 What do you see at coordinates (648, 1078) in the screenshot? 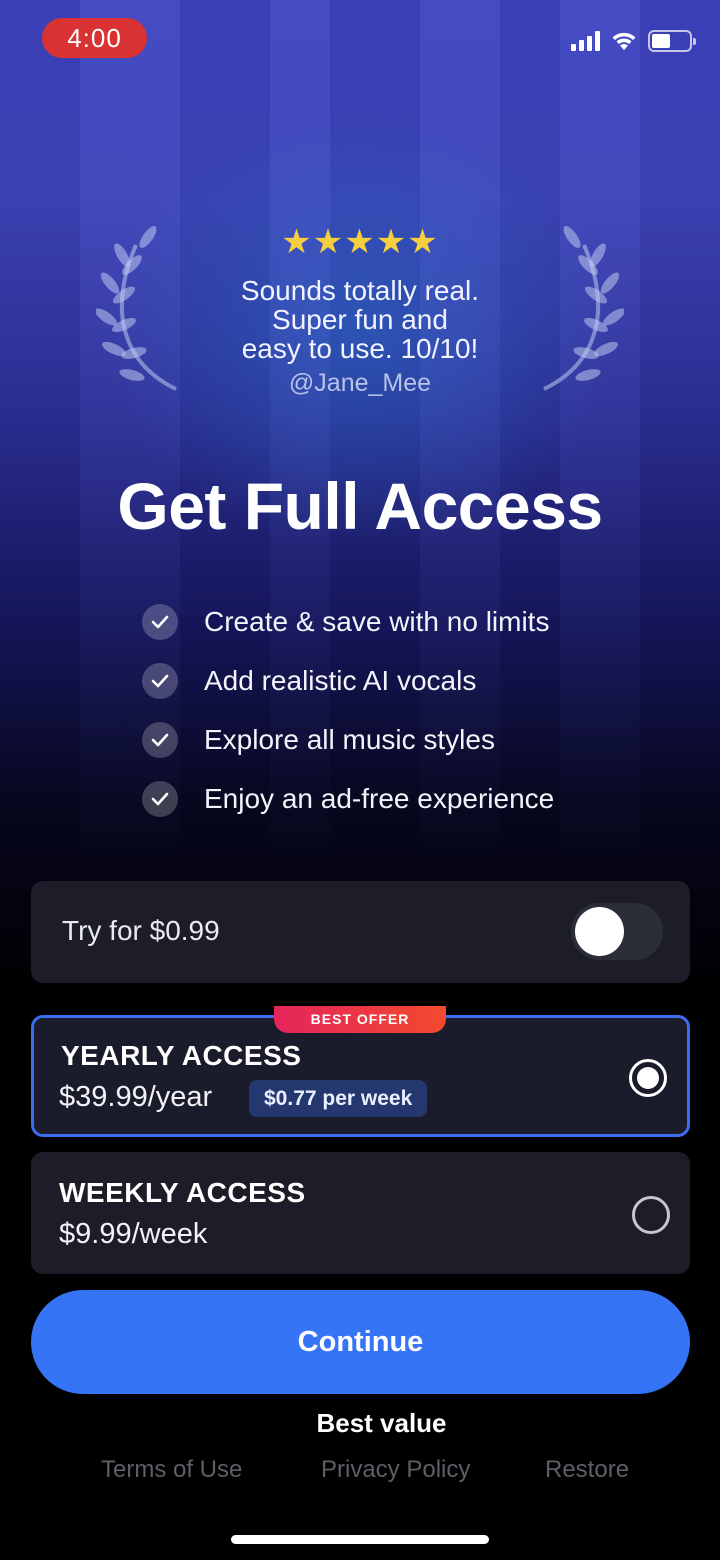
I see `radio-selected` at bounding box center [648, 1078].